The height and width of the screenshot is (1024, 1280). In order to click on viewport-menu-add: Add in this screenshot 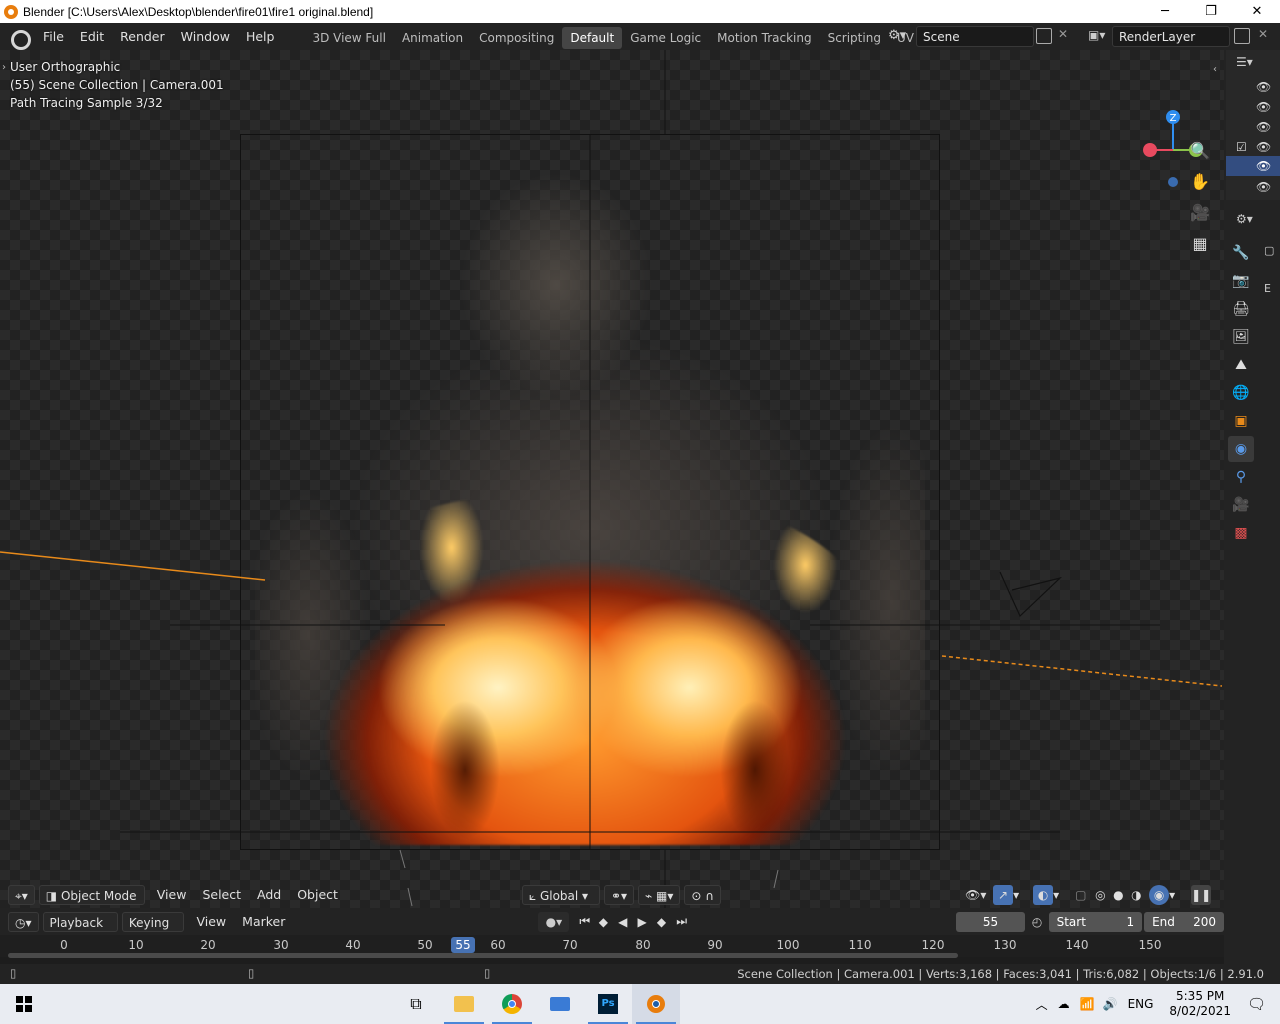, I will do `click(269, 895)`.